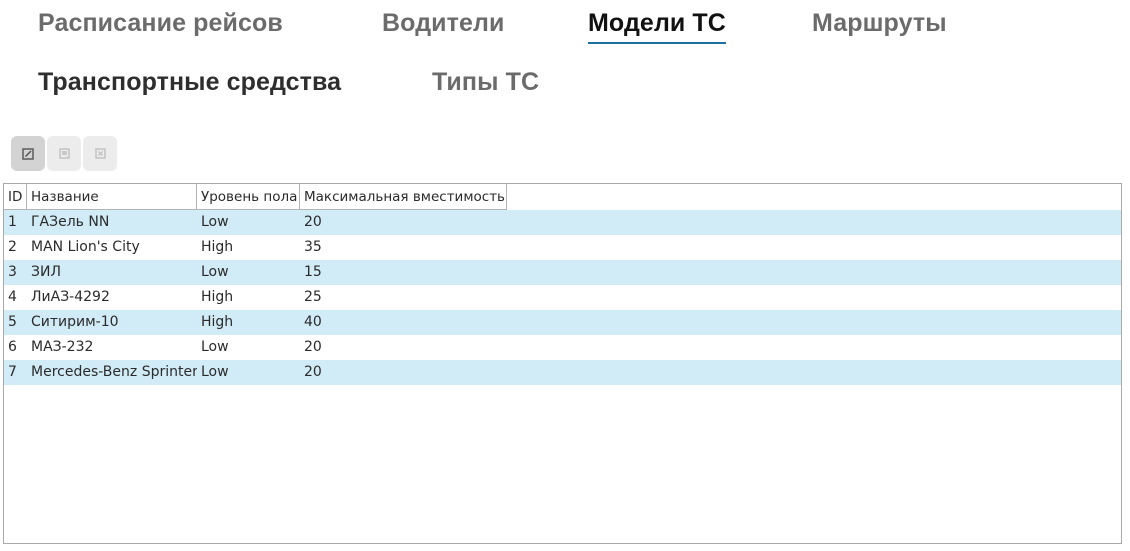 The height and width of the screenshot is (551, 1130). I want to click on edit-icon, so click(28, 153).